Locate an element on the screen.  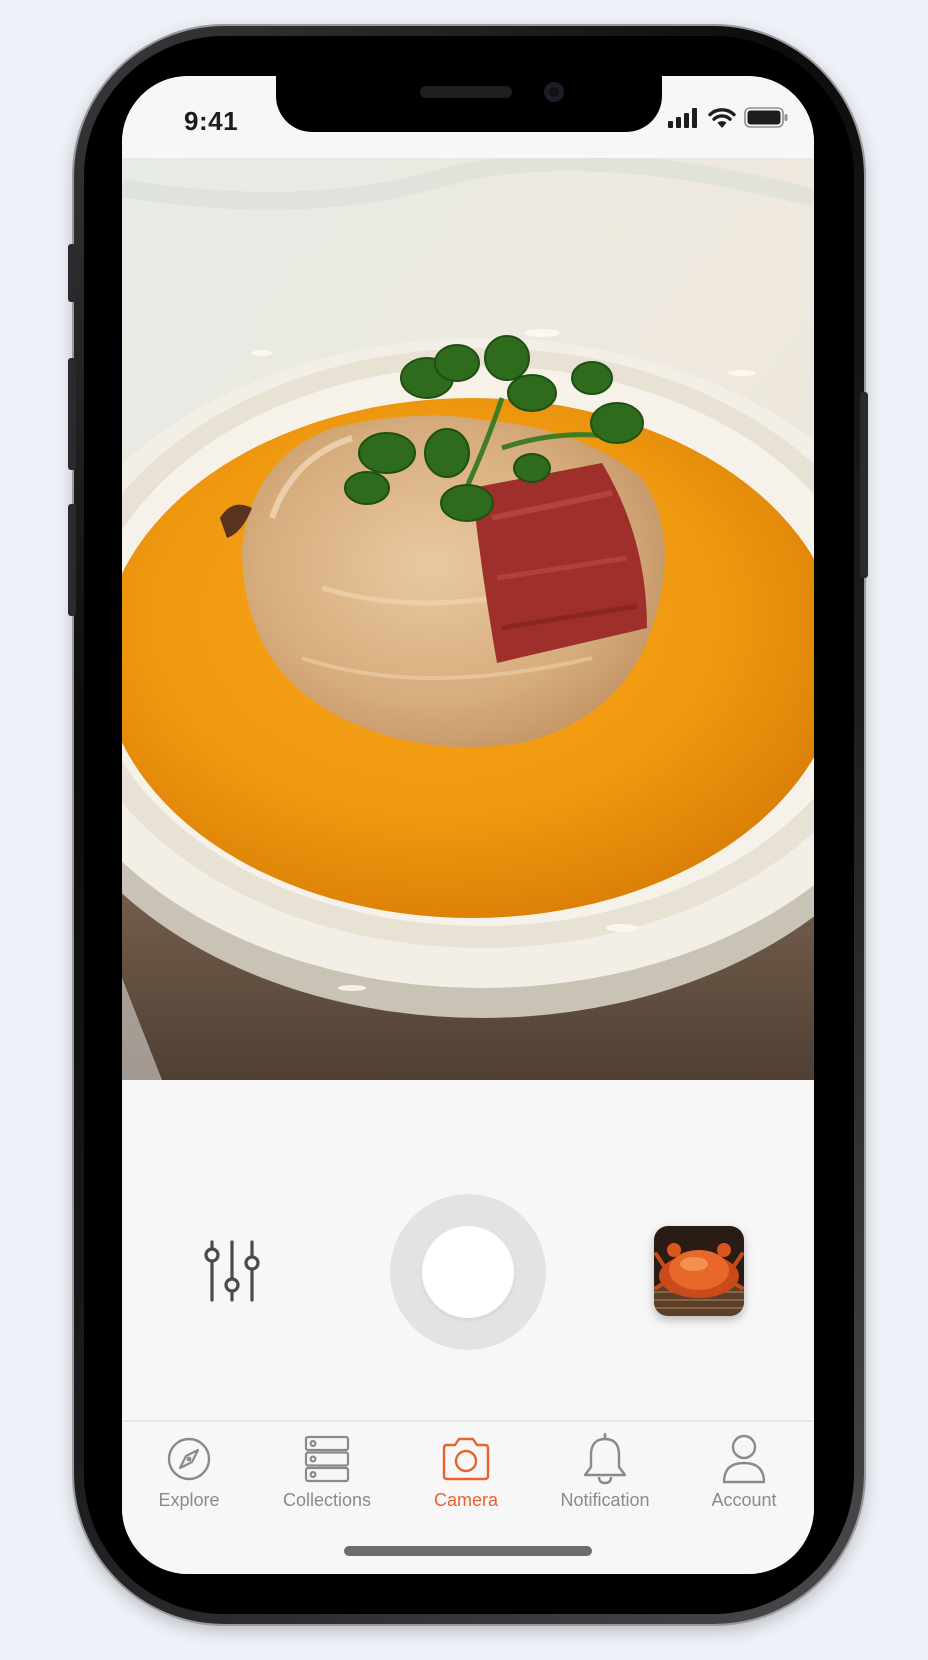
camera-icon is located at coordinates (466, 1459).